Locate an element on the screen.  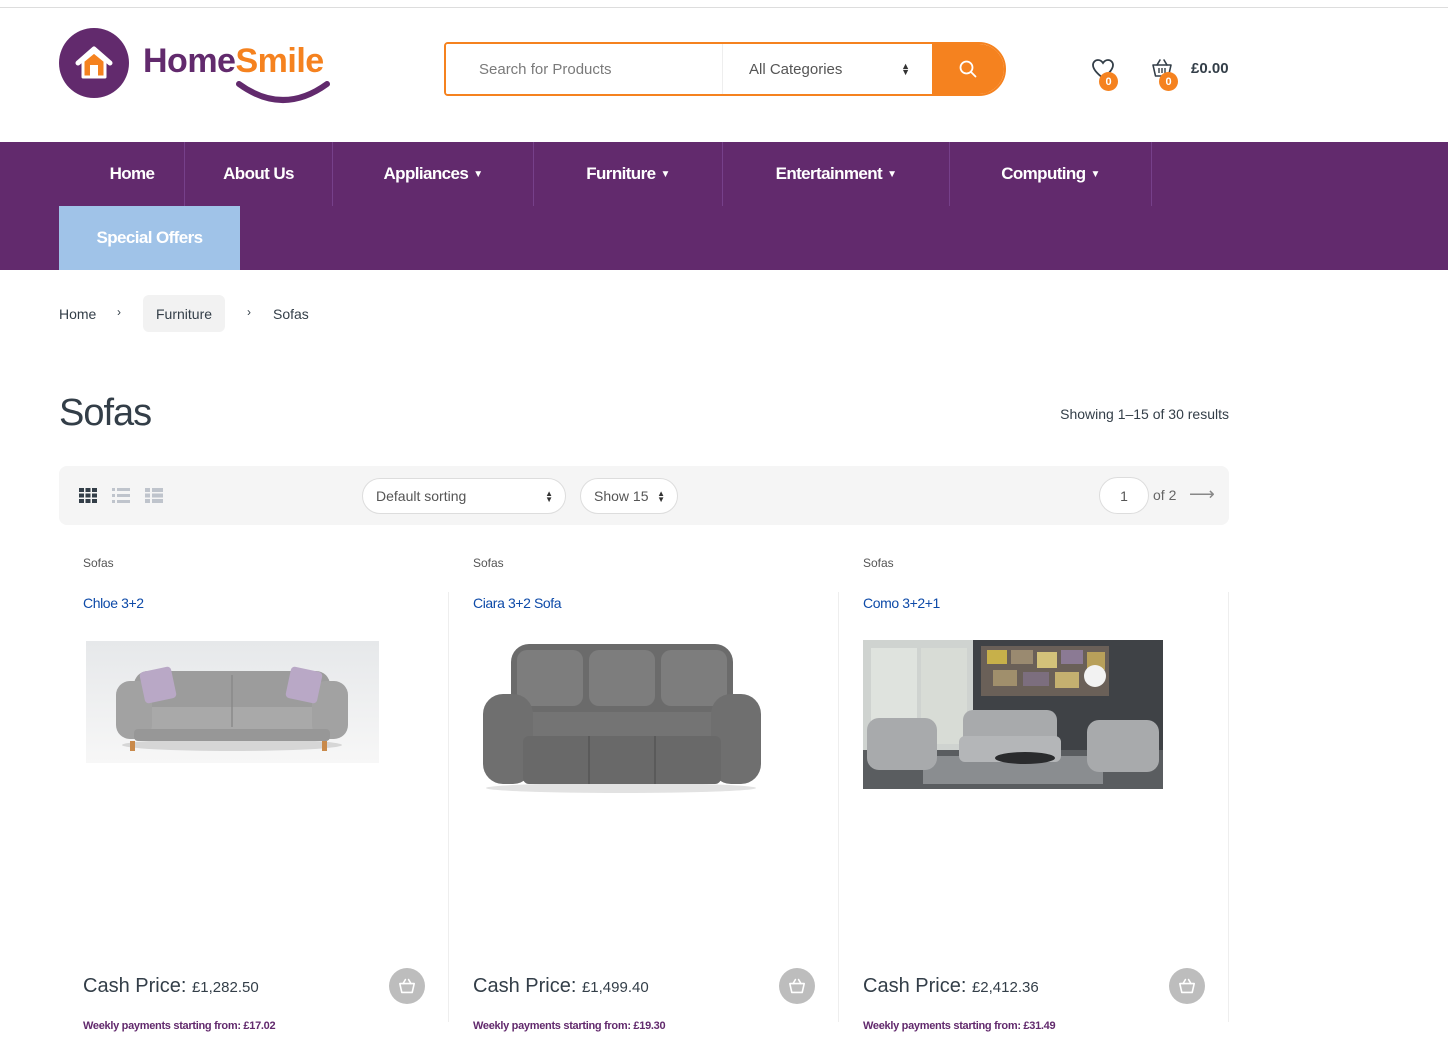
breadcrumb-home: Home is located at coordinates (77, 313).